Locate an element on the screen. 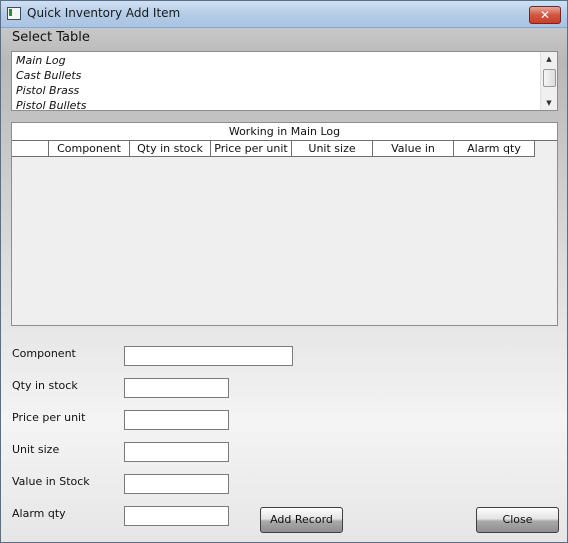  window-close-button: ✕ is located at coordinates (545, 15).